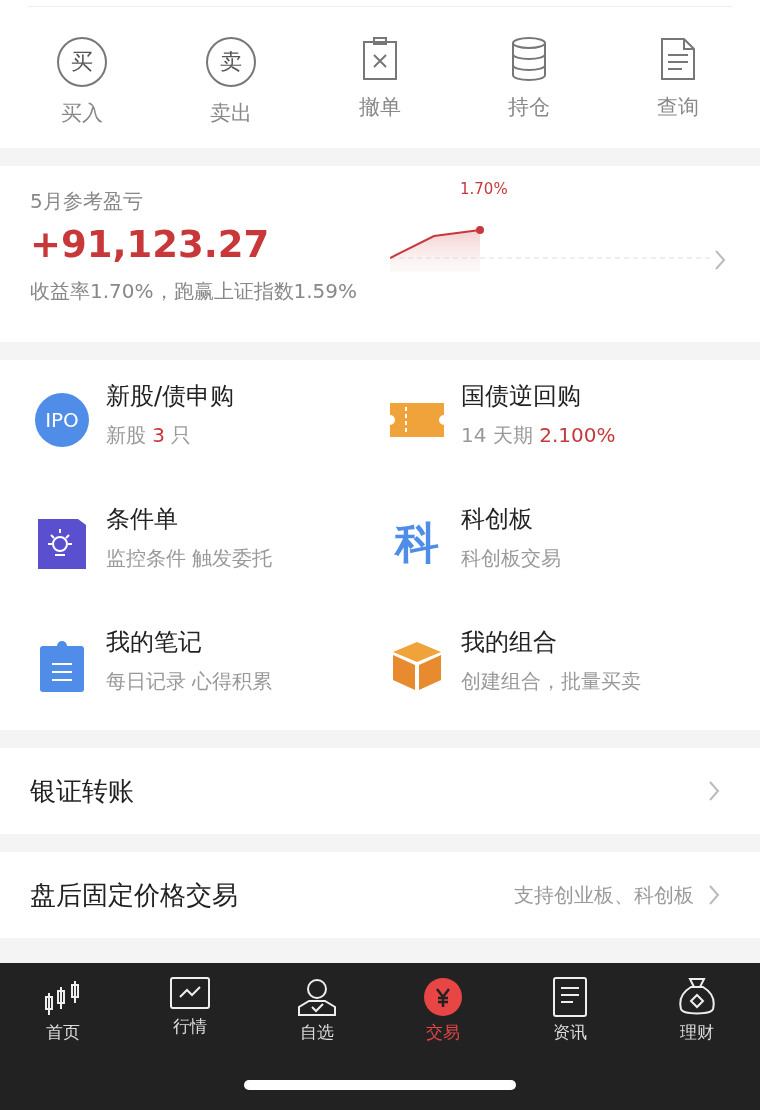 The height and width of the screenshot is (1110, 760). I want to click on person-icon, so click(316, 997).